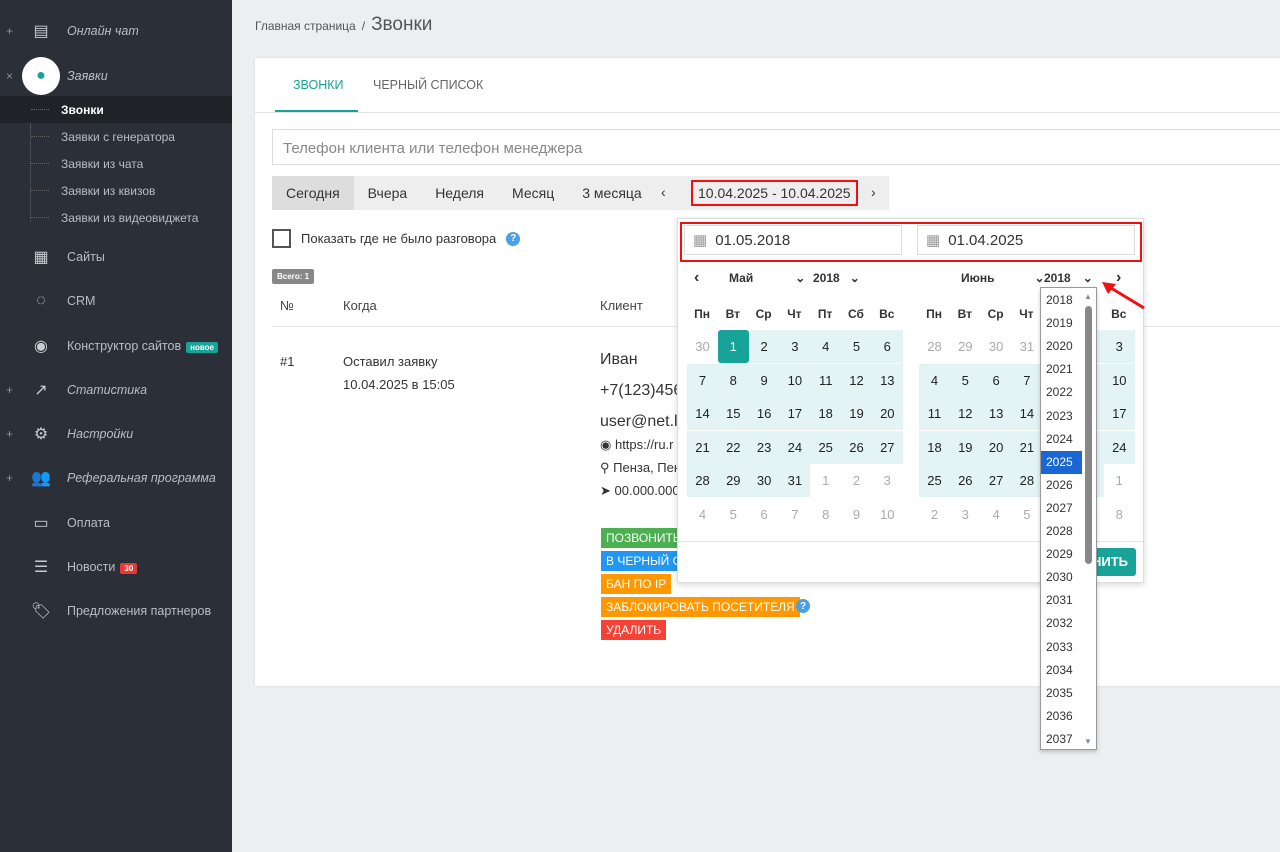 The height and width of the screenshot is (852, 1280). I want to click on year-option: 2026, so click(1061, 485).